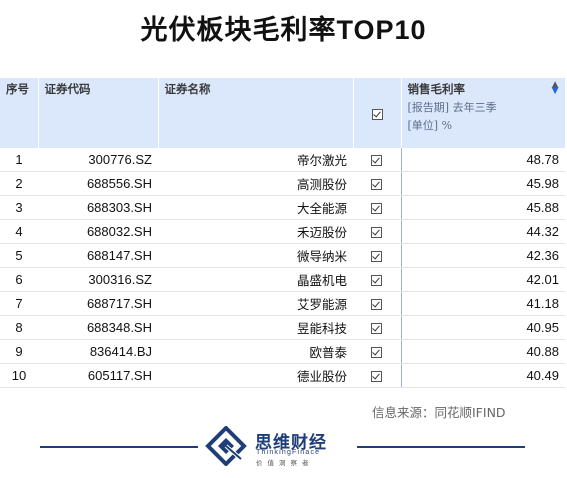 The height and width of the screenshot is (478, 567). Describe the element at coordinates (381, 30) in the screenshot. I see `title-en: TOP10` at that location.